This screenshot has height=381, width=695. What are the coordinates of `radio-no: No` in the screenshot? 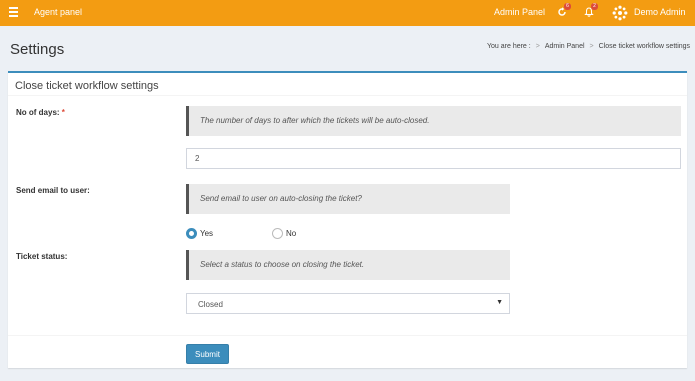 It's located at (292, 234).